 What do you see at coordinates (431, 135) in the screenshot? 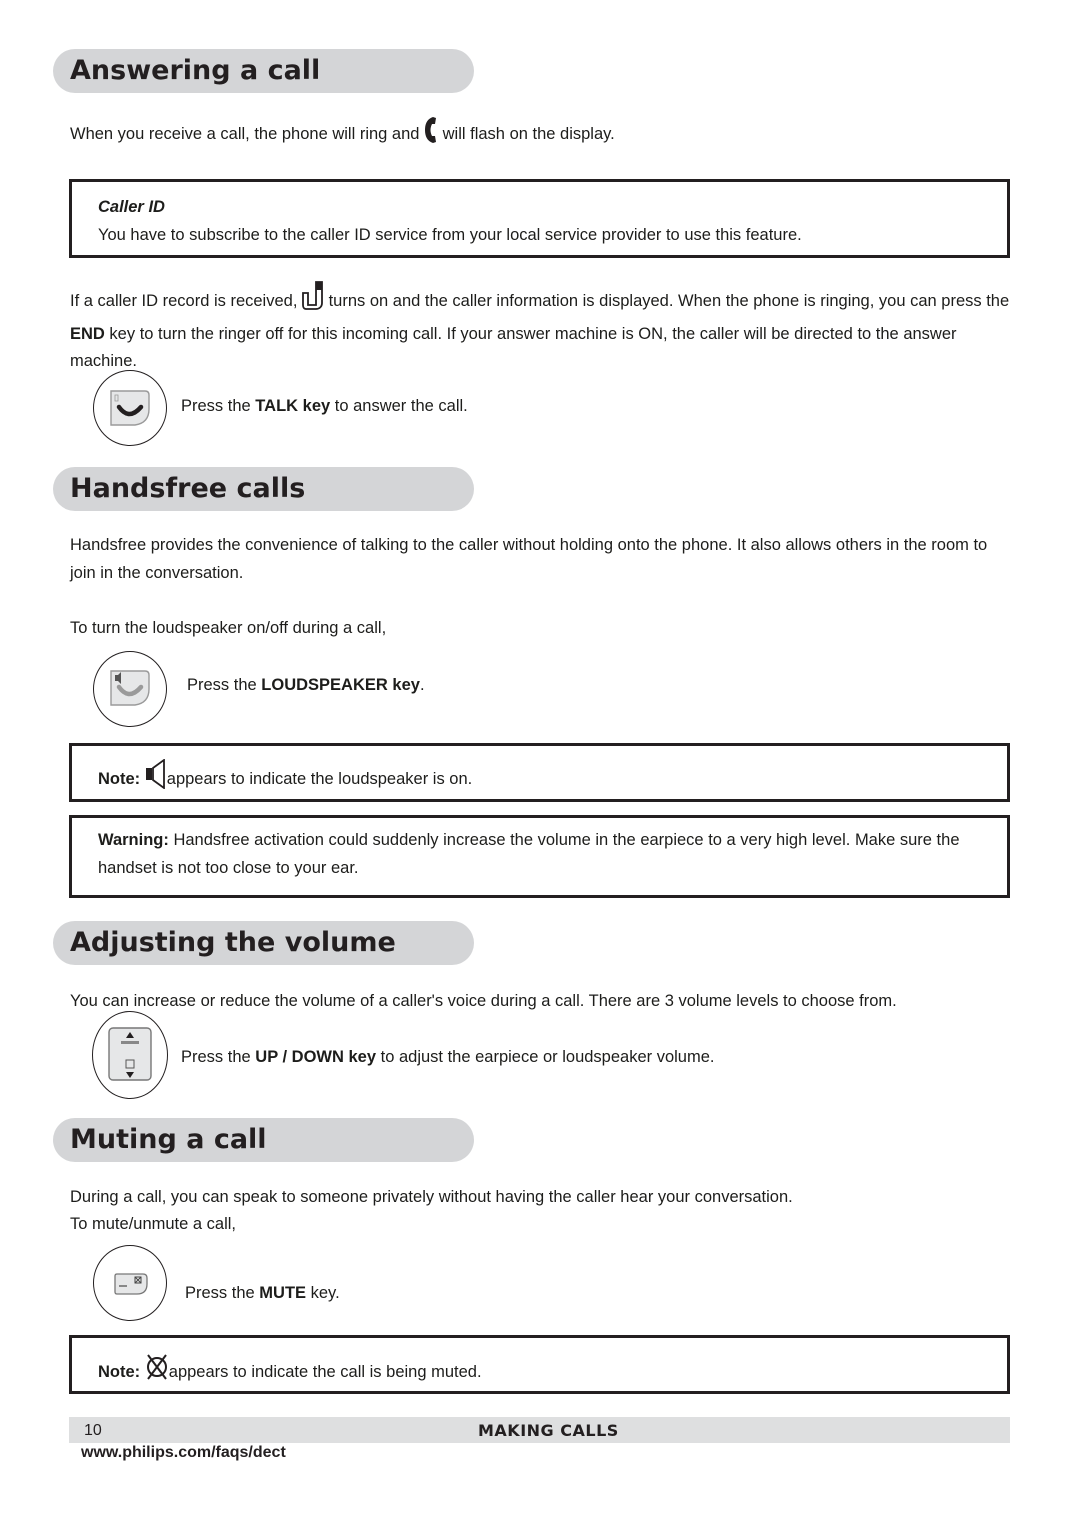
I see `handset-icon` at bounding box center [431, 135].